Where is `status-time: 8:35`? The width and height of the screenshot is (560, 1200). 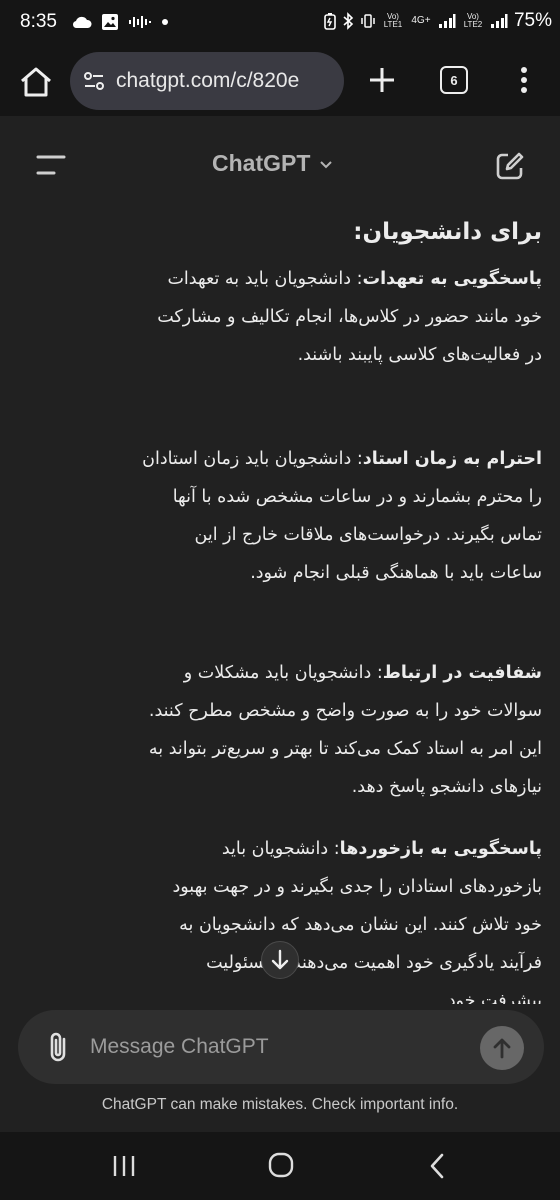
status-time: 8:35 is located at coordinates (38, 21).